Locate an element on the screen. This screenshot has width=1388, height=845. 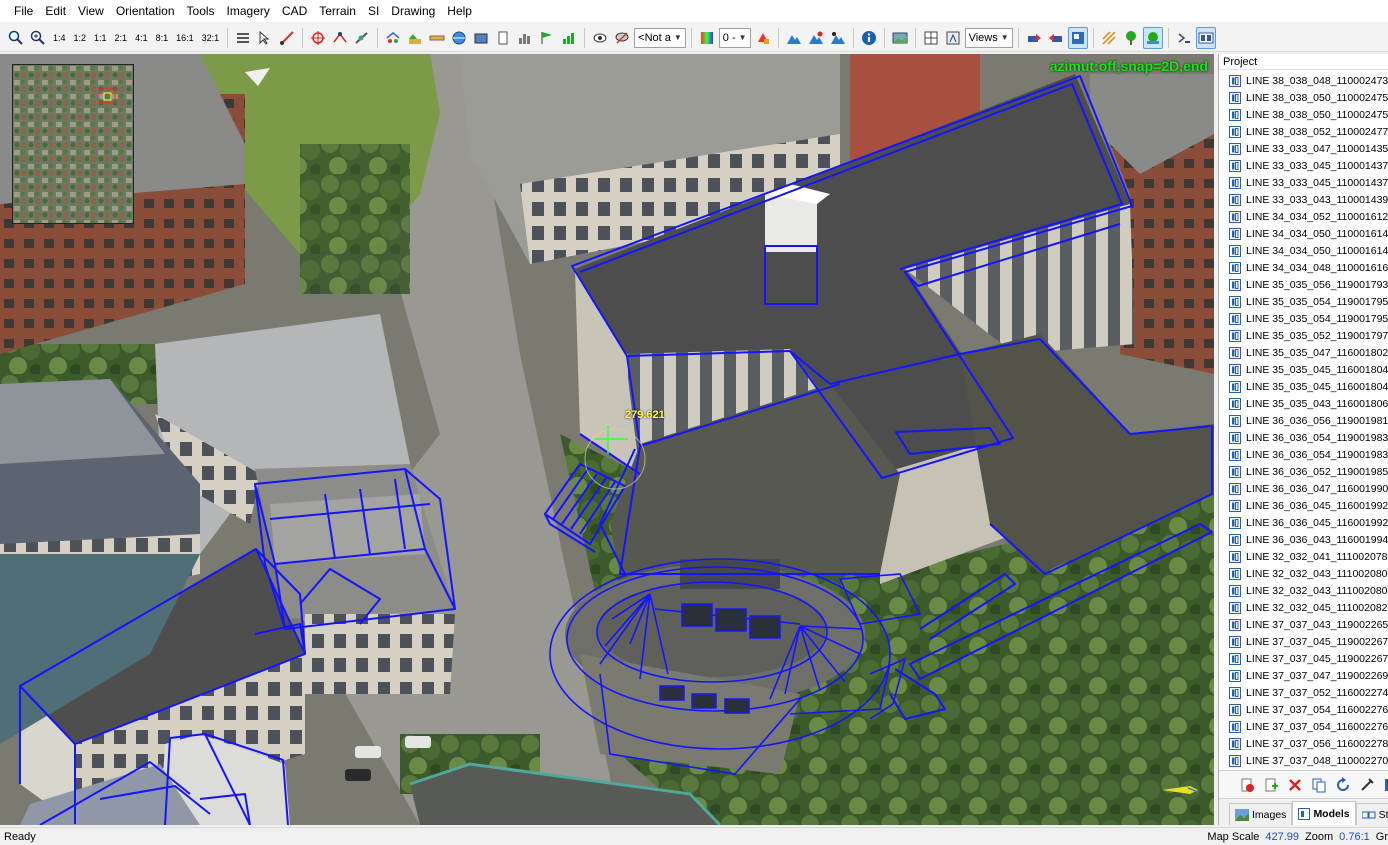
zoom-1-4: 1:4 is located at coordinates (59, 38).